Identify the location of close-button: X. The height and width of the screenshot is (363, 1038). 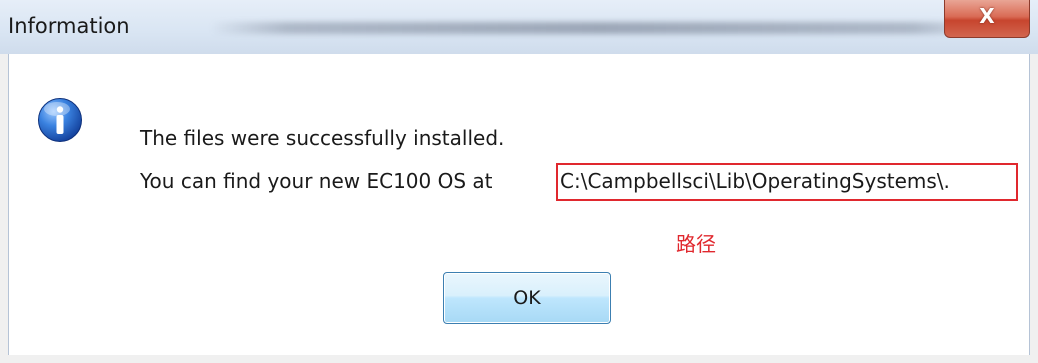
(987, 19).